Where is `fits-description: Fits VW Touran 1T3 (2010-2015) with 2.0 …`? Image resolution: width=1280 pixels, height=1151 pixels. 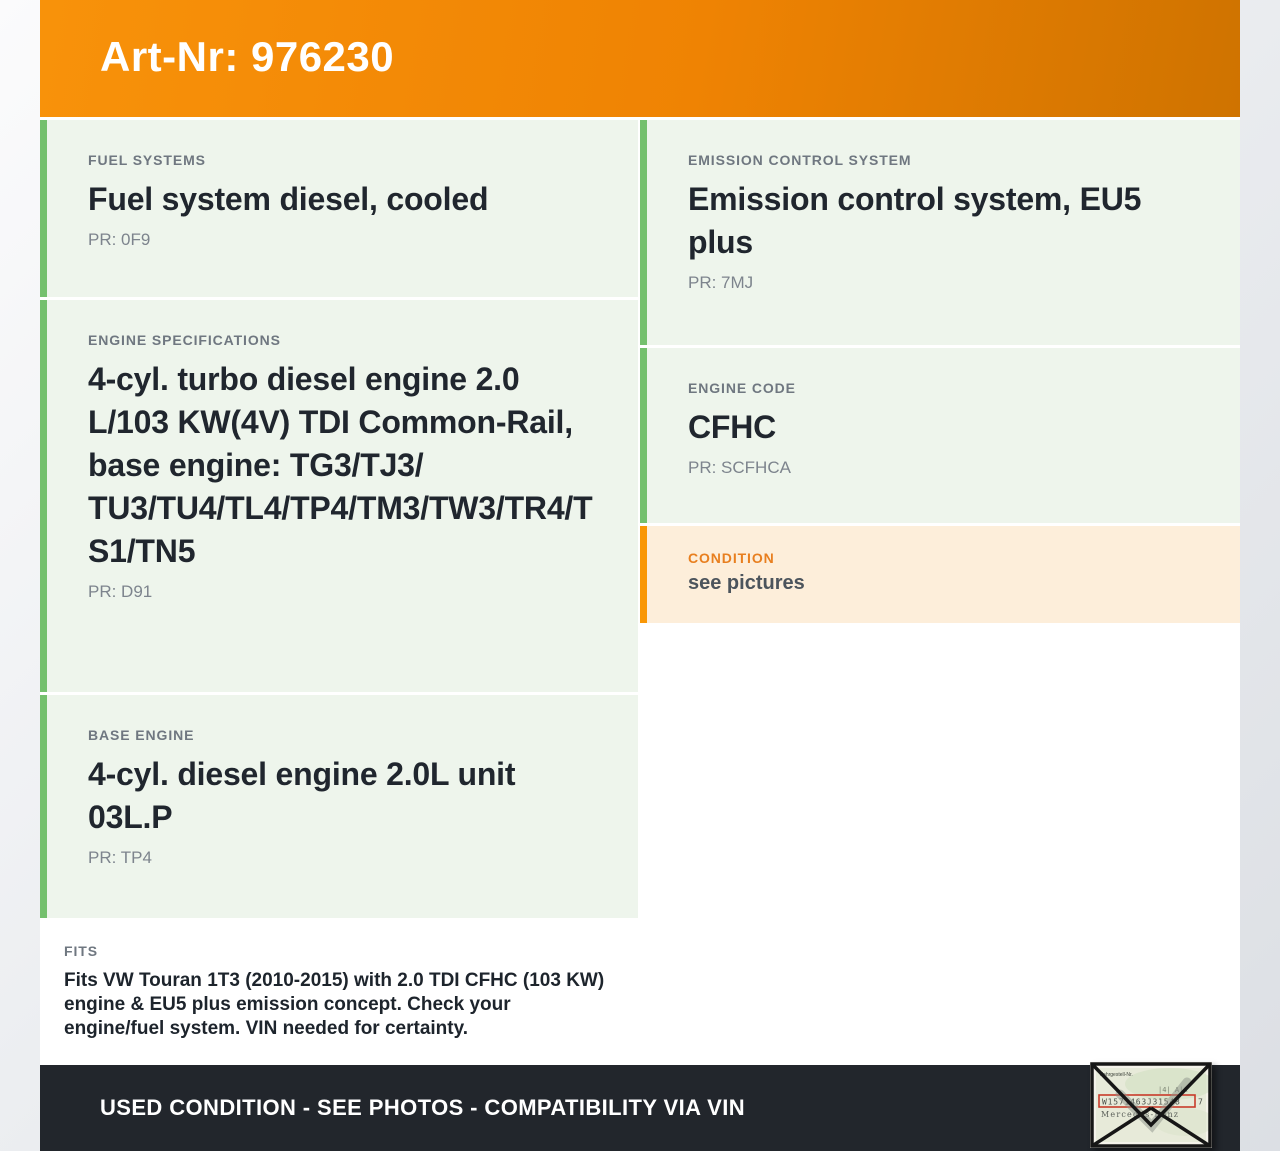 fits-description: Fits VW Touran 1T3 (2010-2015) with 2.0 … is located at coordinates (334, 1004).